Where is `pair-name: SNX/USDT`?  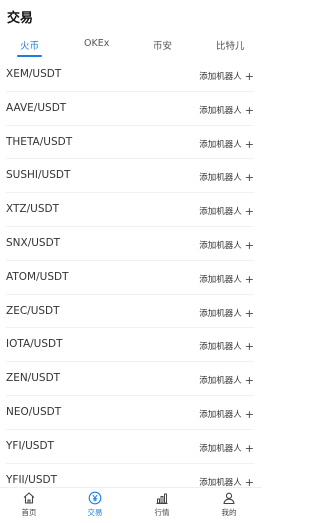
pair-name: SNX/USDT is located at coordinates (33, 242).